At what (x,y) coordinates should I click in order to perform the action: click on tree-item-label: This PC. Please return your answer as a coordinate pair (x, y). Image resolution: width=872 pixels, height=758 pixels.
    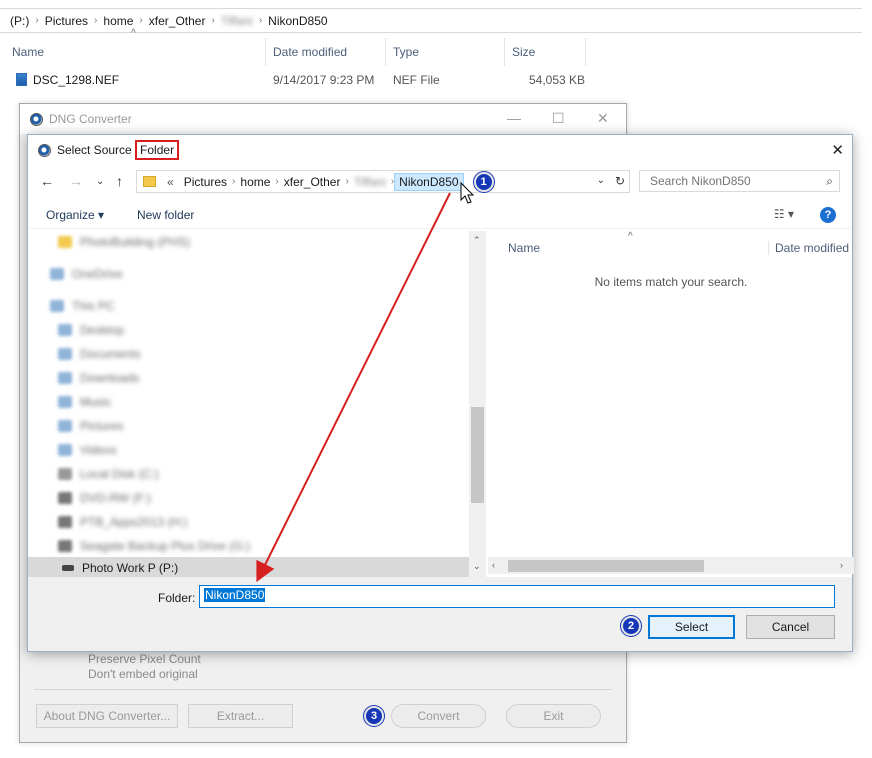
    Looking at the image, I should click on (93, 306).